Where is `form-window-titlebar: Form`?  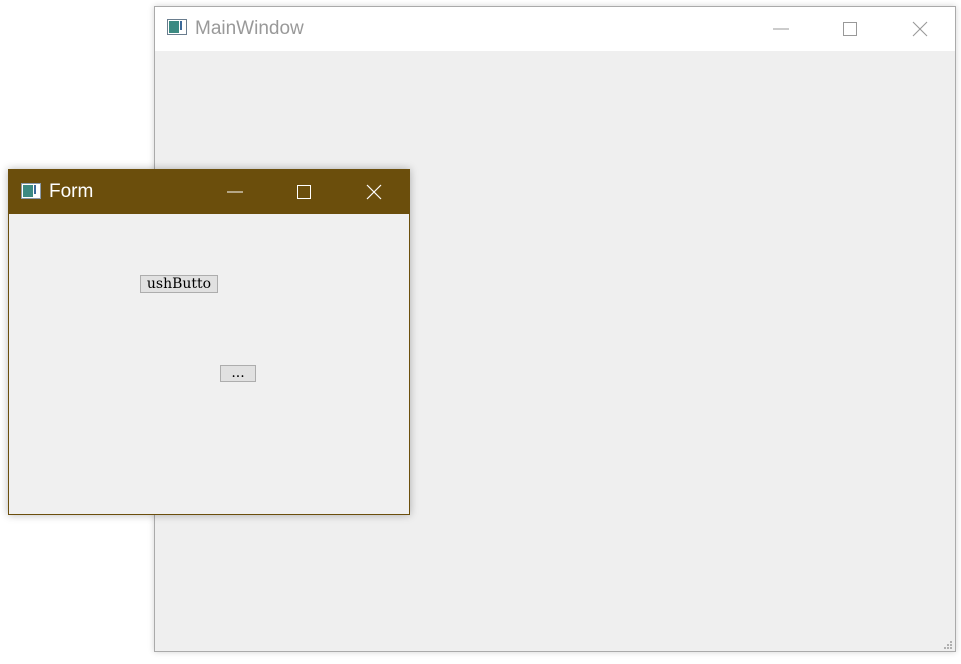 form-window-titlebar: Form is located at coordinates (209, 192).